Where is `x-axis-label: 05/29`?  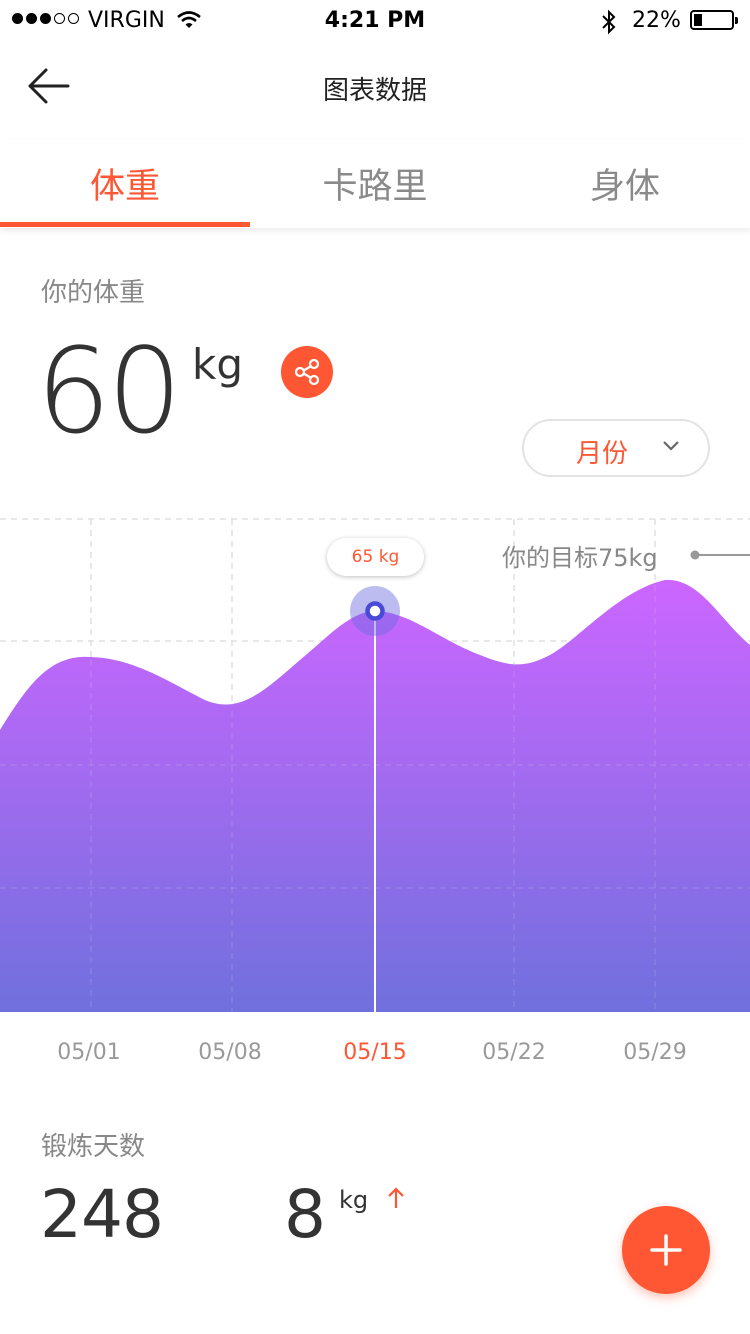
x-axis-label: 05/29 is located at coordinates (655, 1052).